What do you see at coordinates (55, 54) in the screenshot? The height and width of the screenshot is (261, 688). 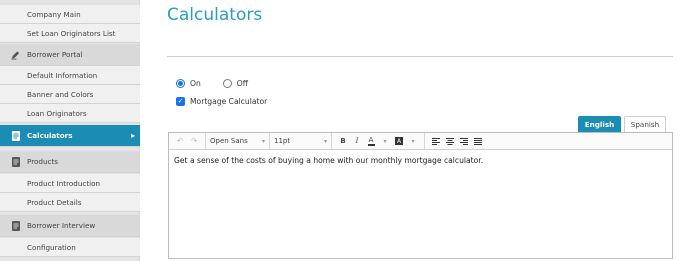 I see `sidebar-section-label: Borrower Portal` at bounding box center [55, 54].